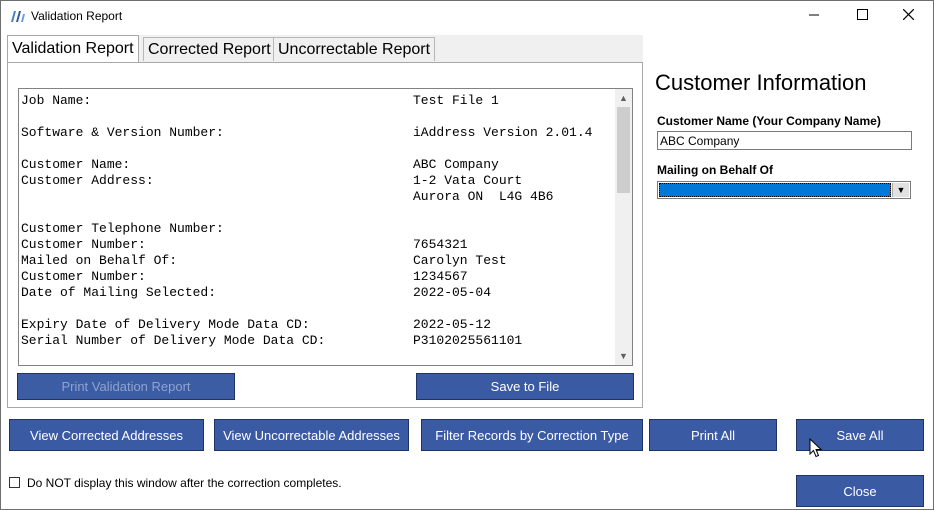 Image resolution: width=934 pixels, height=510 pixels. What do you see at coordinates (76, 164) in the screenshot?
I see `report-line-label: Customer Name:` at bounding box center [76, 164].